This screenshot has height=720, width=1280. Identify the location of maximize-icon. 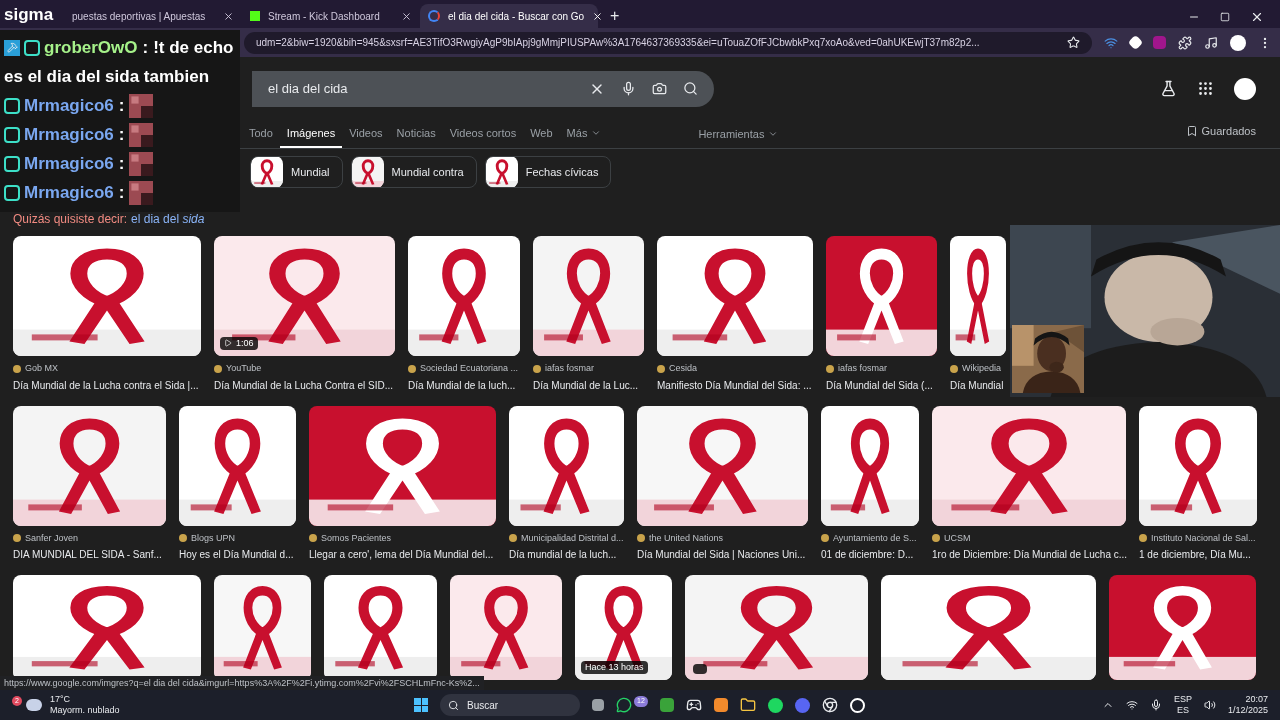
(1225, 17).